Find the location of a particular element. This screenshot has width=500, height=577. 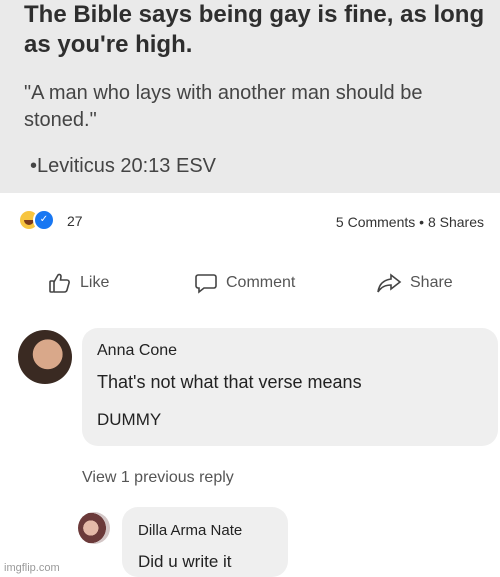

post-actions: Like Comment Share is located at coordinates (250, 285).